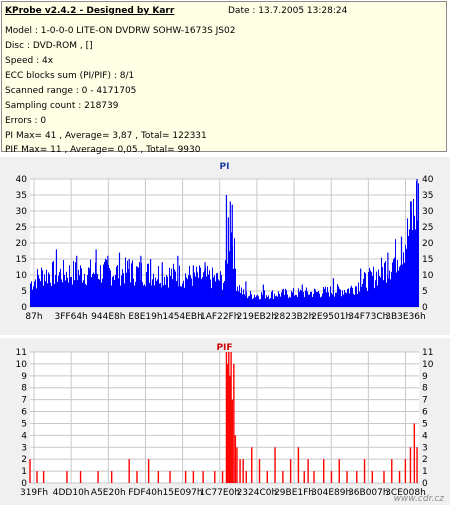 This screenshot has width=450, height=508. What do you see at coordinates (24, 401) in the screenshot?
I see `pif-ytick-left: 7` at bounding box center [24, 401].